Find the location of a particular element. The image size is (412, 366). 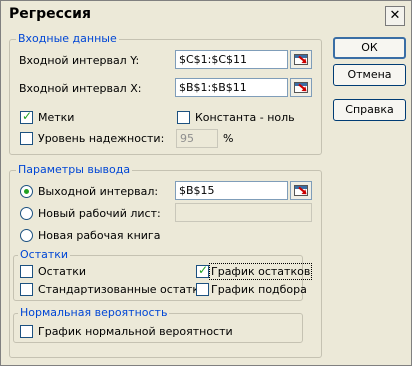

new-sheet-field is located at coordinates (243, 212).